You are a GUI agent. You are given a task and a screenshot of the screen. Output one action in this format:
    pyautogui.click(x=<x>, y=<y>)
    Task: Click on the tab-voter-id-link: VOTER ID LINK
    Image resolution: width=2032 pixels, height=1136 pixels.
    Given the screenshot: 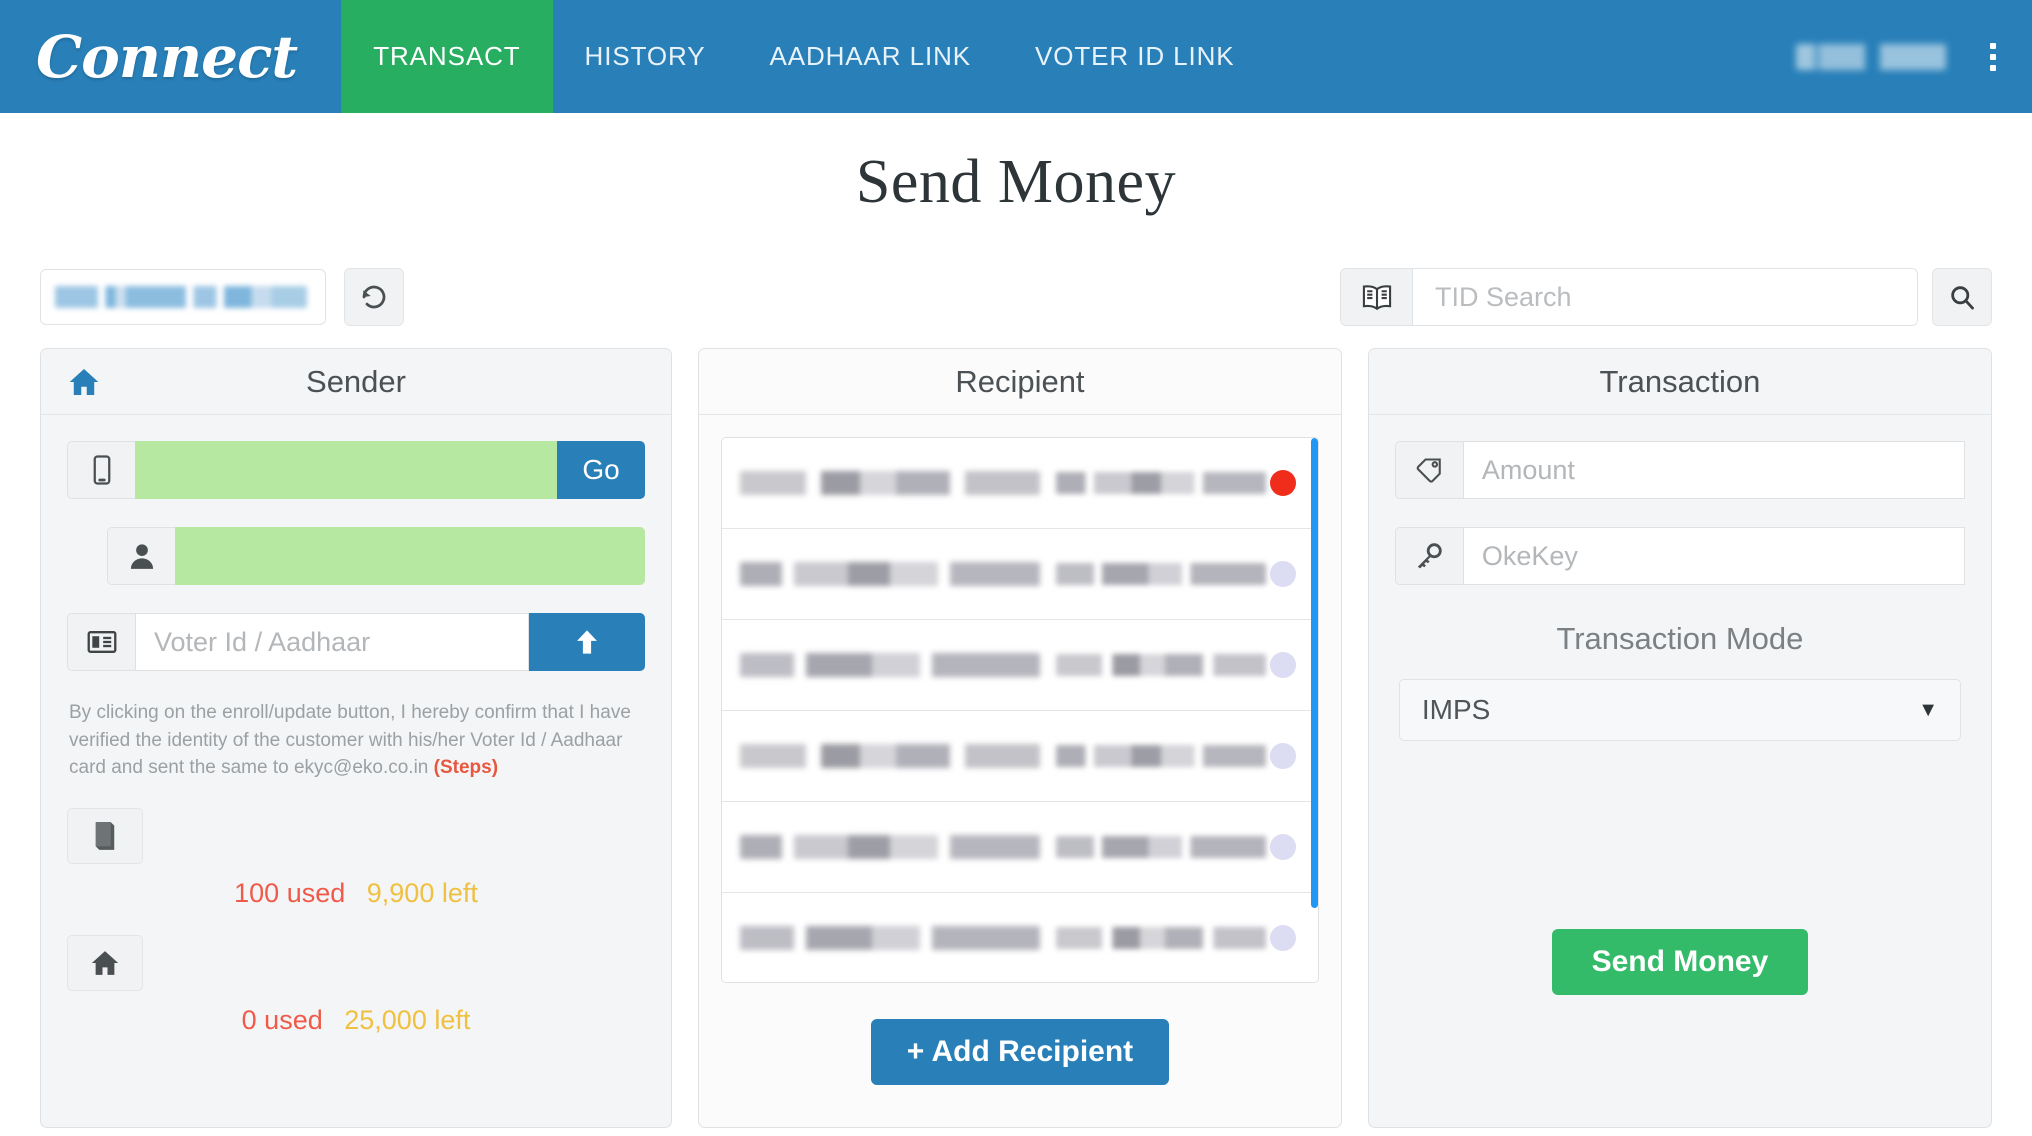 What is the action you would take?
    pyautogui.click(x=1135, y=56)
    